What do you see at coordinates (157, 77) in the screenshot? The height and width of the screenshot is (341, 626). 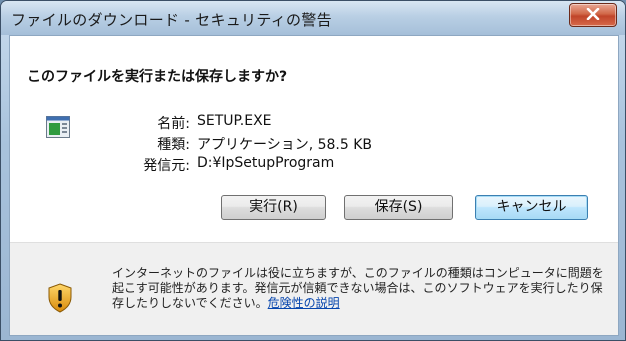 I see `dialog-heading: このファイルを実行または保存しますか?` at bounding box center [157, 77].